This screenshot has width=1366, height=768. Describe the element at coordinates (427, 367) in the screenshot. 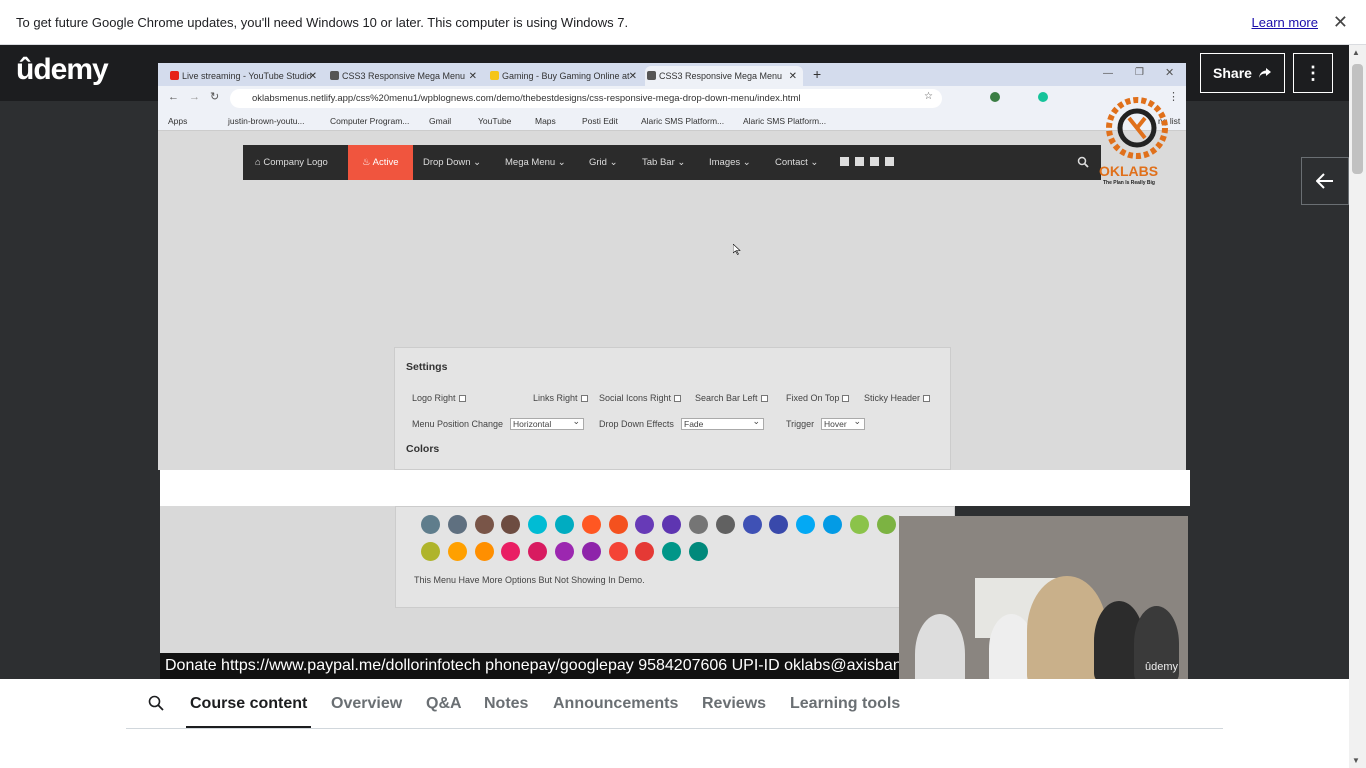

I see `settings-title: Settings` at that location.